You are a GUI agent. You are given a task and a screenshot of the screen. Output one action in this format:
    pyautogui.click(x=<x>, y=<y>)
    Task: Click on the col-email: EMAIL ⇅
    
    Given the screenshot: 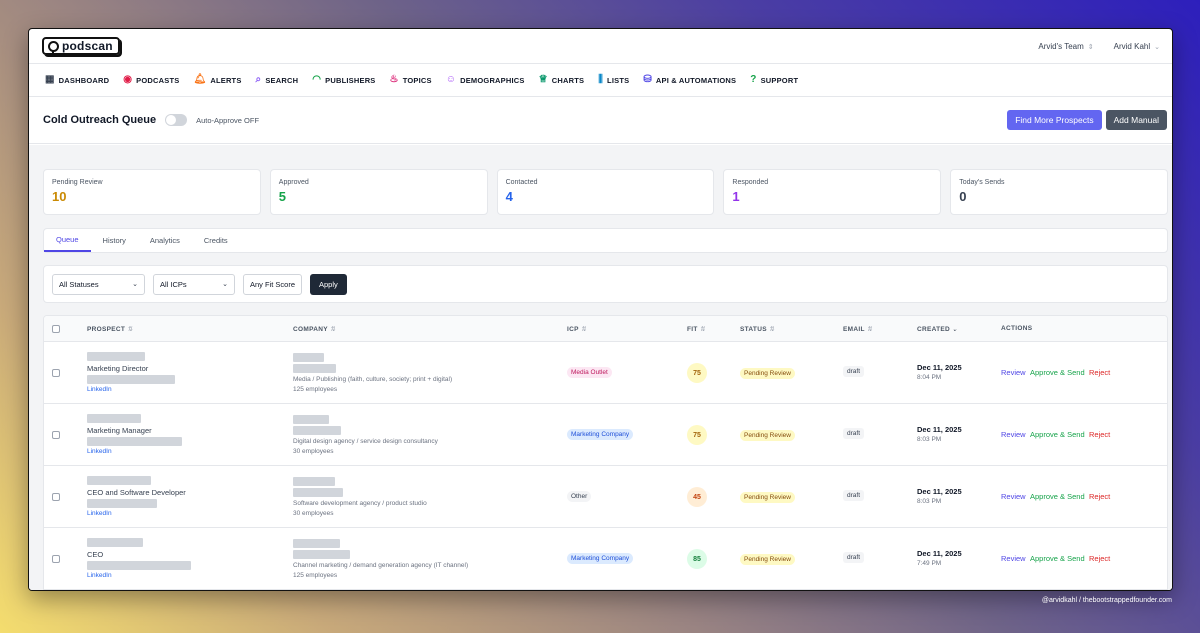 What is the action you would take?
    pyautogui.click(x=857, y=329)
    